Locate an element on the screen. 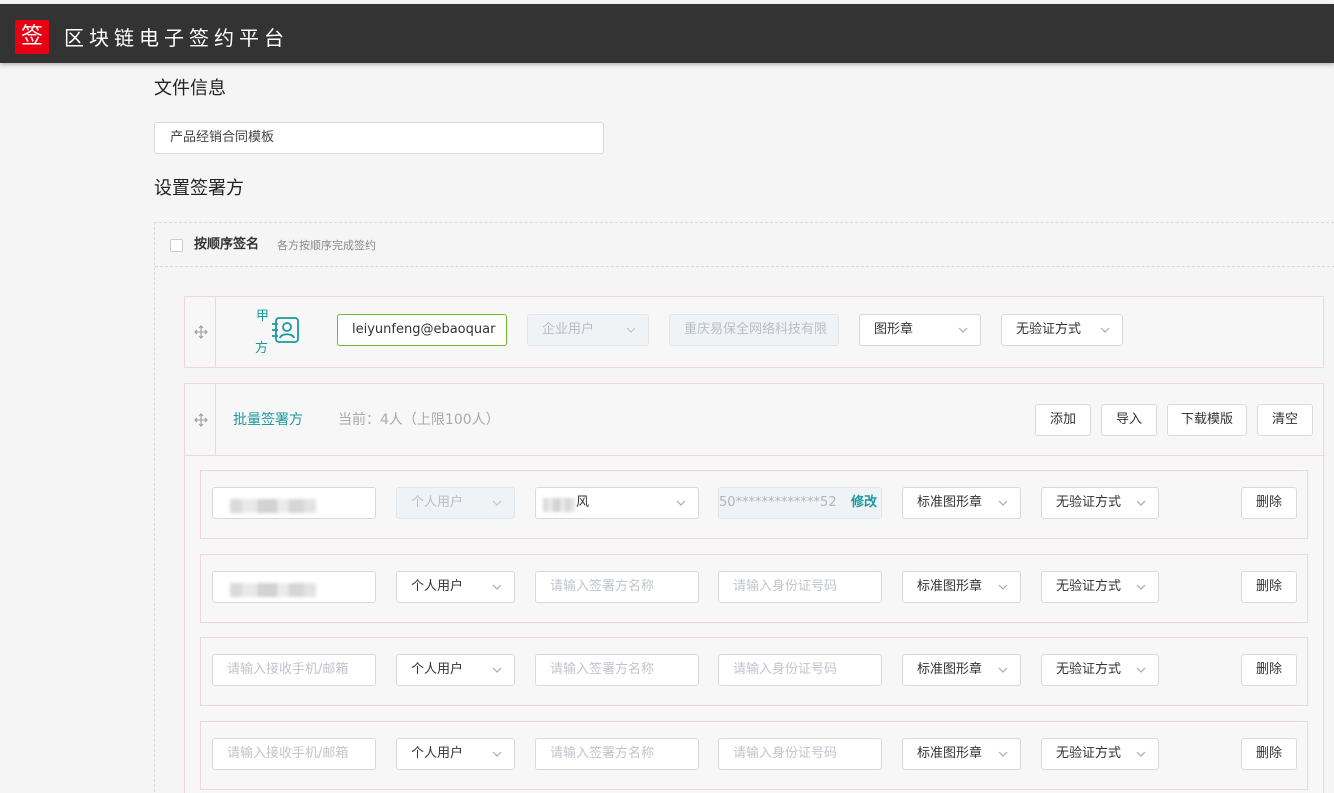 The height and width of the screenshot is (793, 1334). party-label-top: 甲 is located at coordinates (263, 316).